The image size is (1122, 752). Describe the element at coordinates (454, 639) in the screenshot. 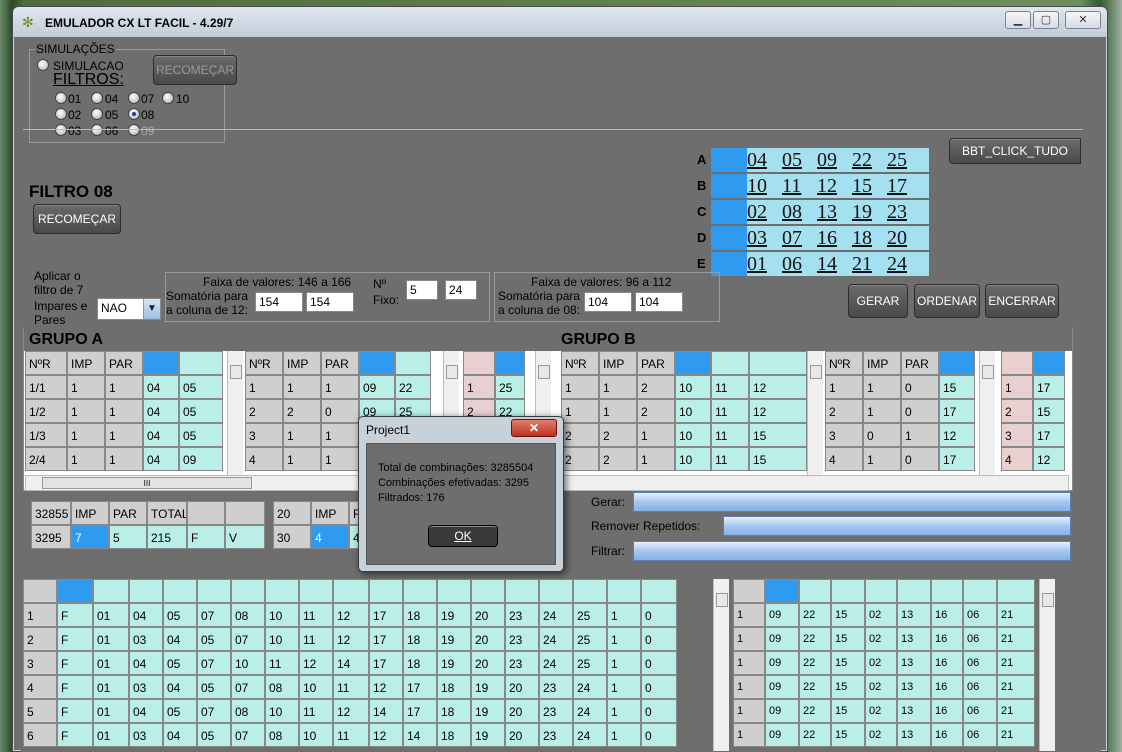

I see `table-cell: 19` at that location.